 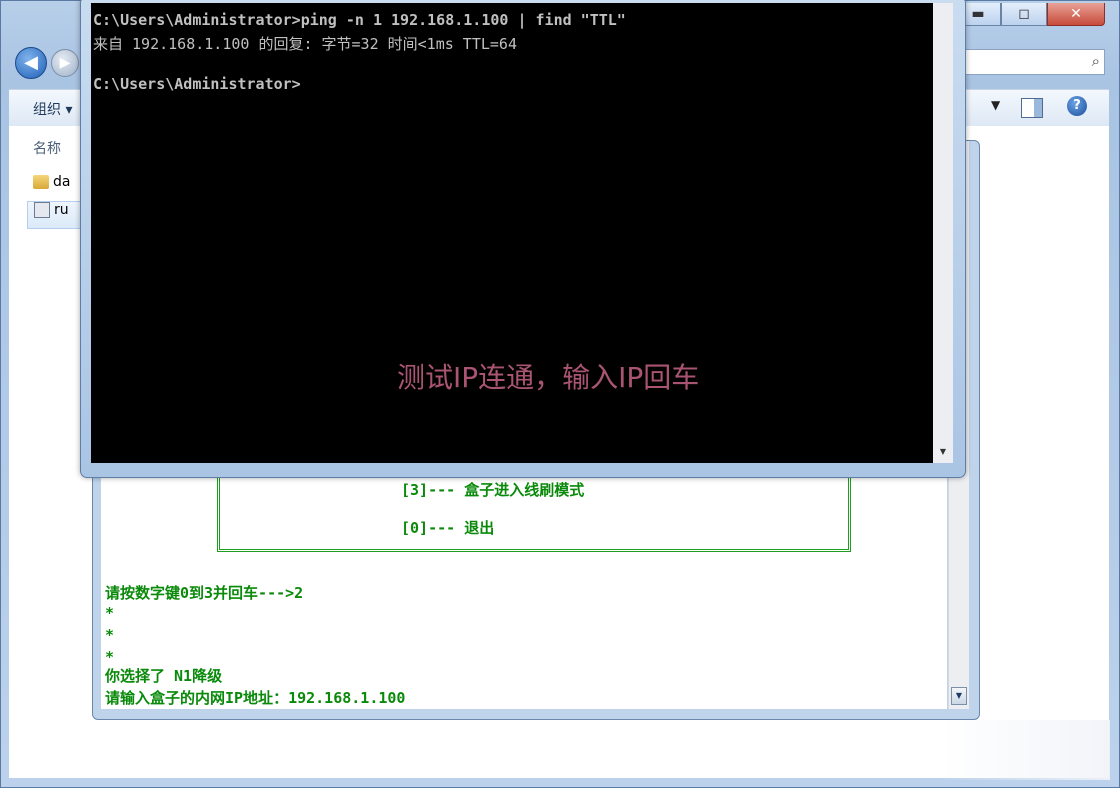 I want to click on search-box: ⌕, so click(x=1033, y=62).